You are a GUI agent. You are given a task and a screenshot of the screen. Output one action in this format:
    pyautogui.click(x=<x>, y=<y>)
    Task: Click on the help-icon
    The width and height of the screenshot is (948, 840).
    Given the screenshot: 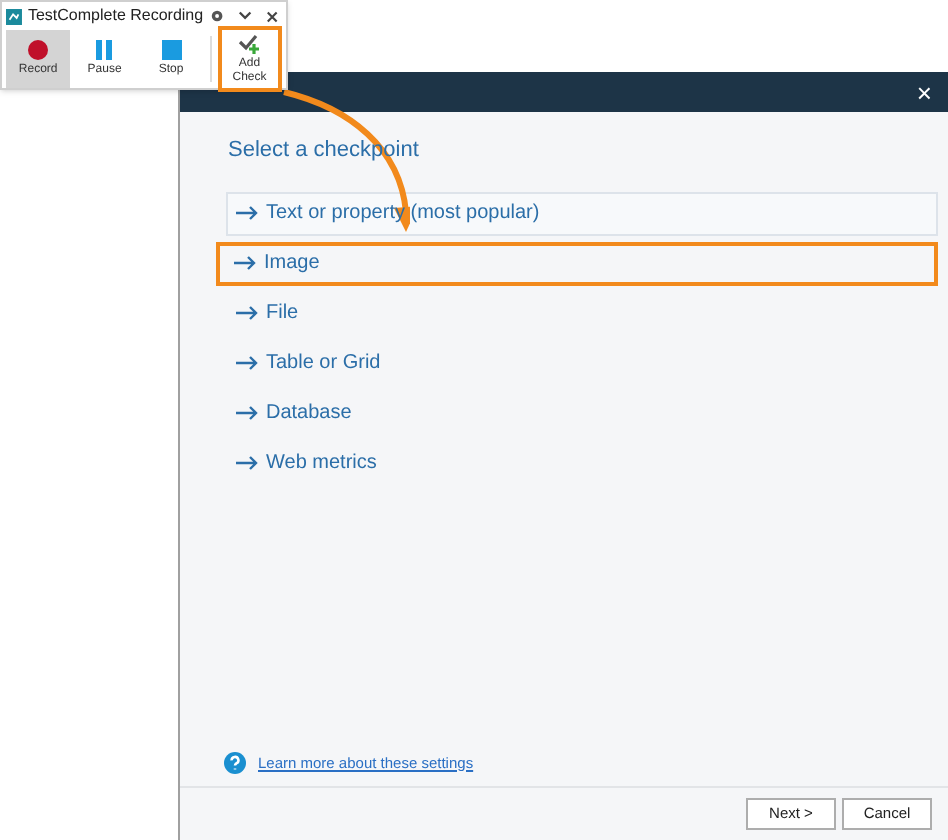 What is the action you would take?
    pyautogui.click(x=235, y=762)
    